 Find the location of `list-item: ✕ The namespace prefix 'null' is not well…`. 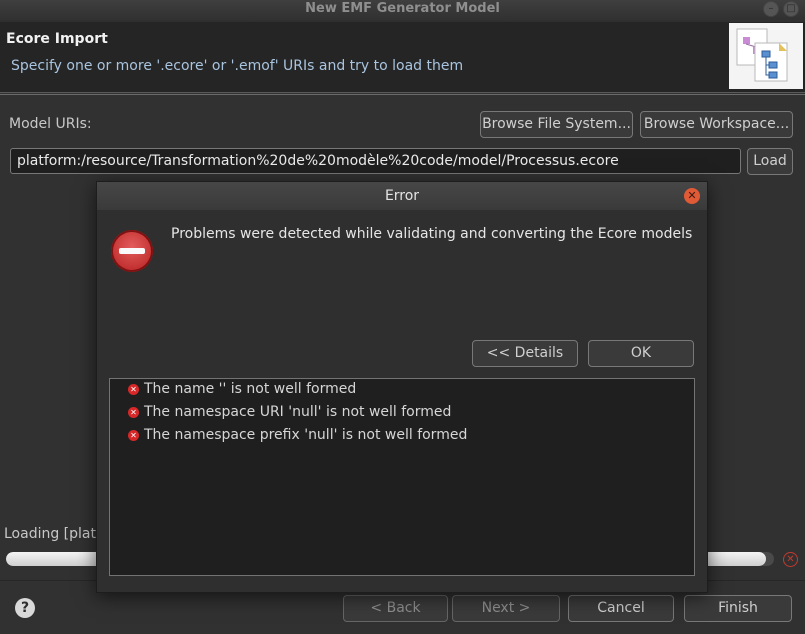

list-item: ✕ The namespace prefix 'null' is not well… is located at coordinates (297, 437).